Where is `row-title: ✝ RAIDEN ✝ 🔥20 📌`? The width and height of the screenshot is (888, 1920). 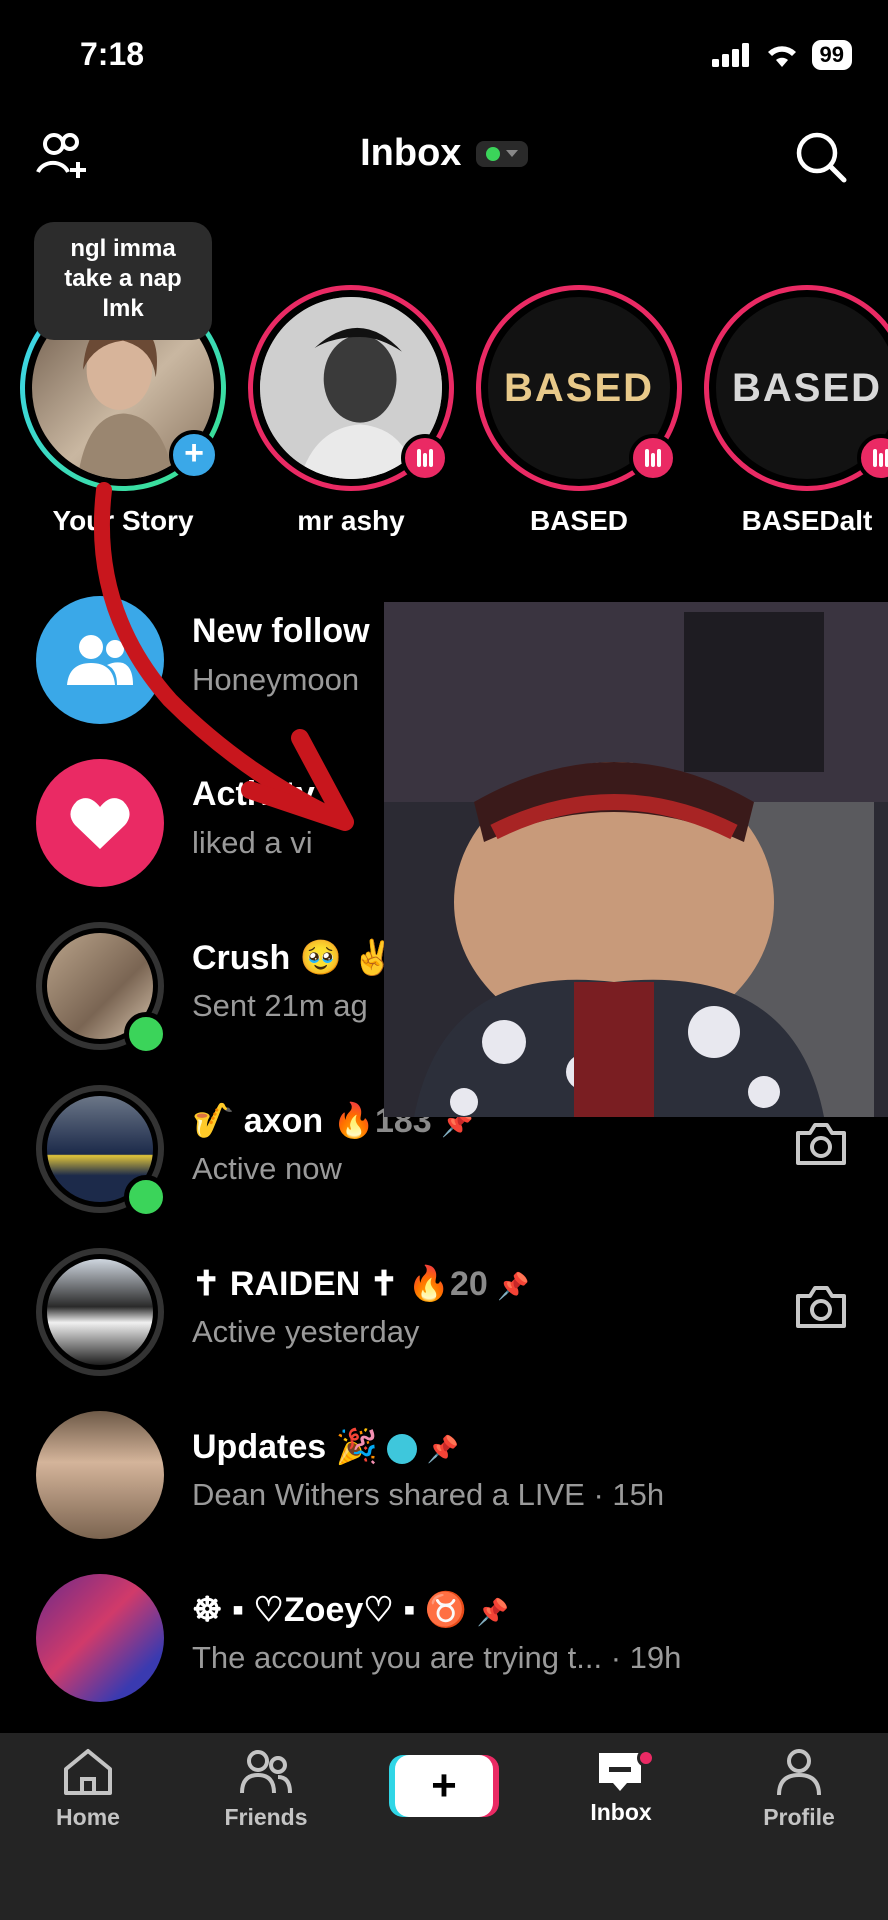 row-title: ✝ RAIDEN ✝ 🔥20 📌 is located at coordinates (361, 1284).